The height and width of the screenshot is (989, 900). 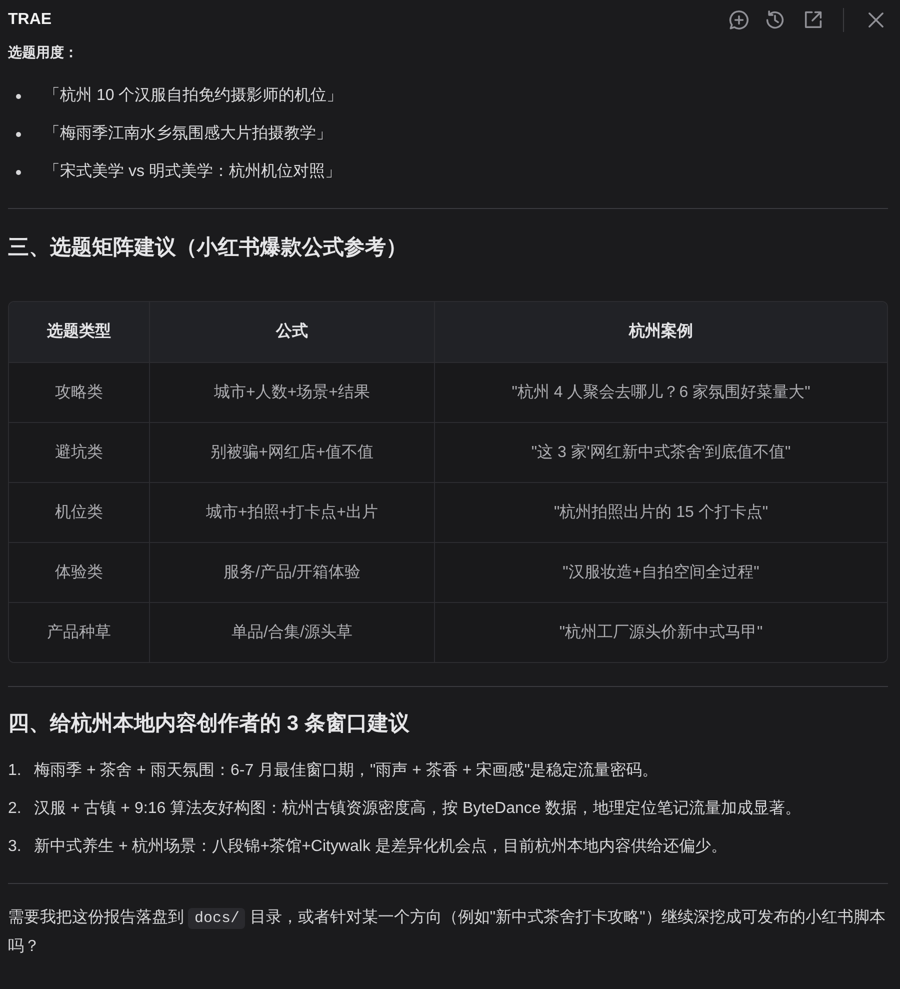 I want to click on table-cell-text: "杭州工厂源头价新中式马甲", so click(x=661, y=632).